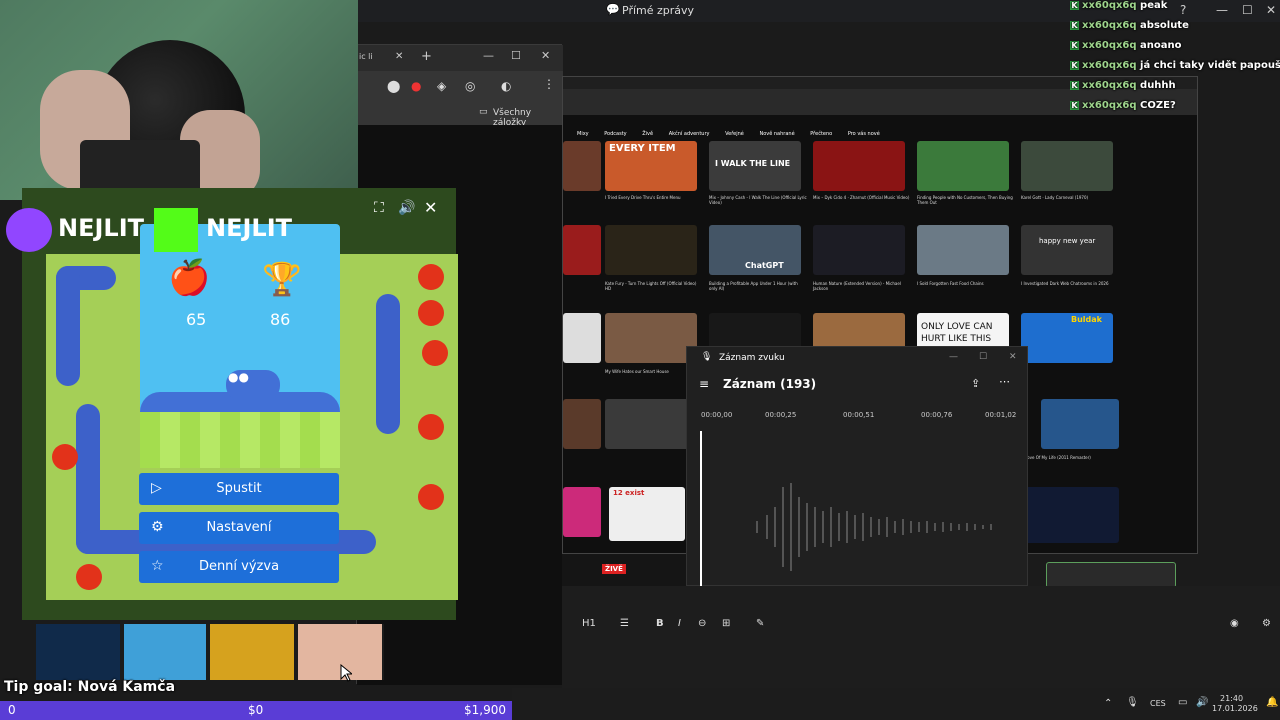  What do you see at coordinates (647, 134) in the screenshot?
I see `chip: Živě` at bounding box center [647, 134].